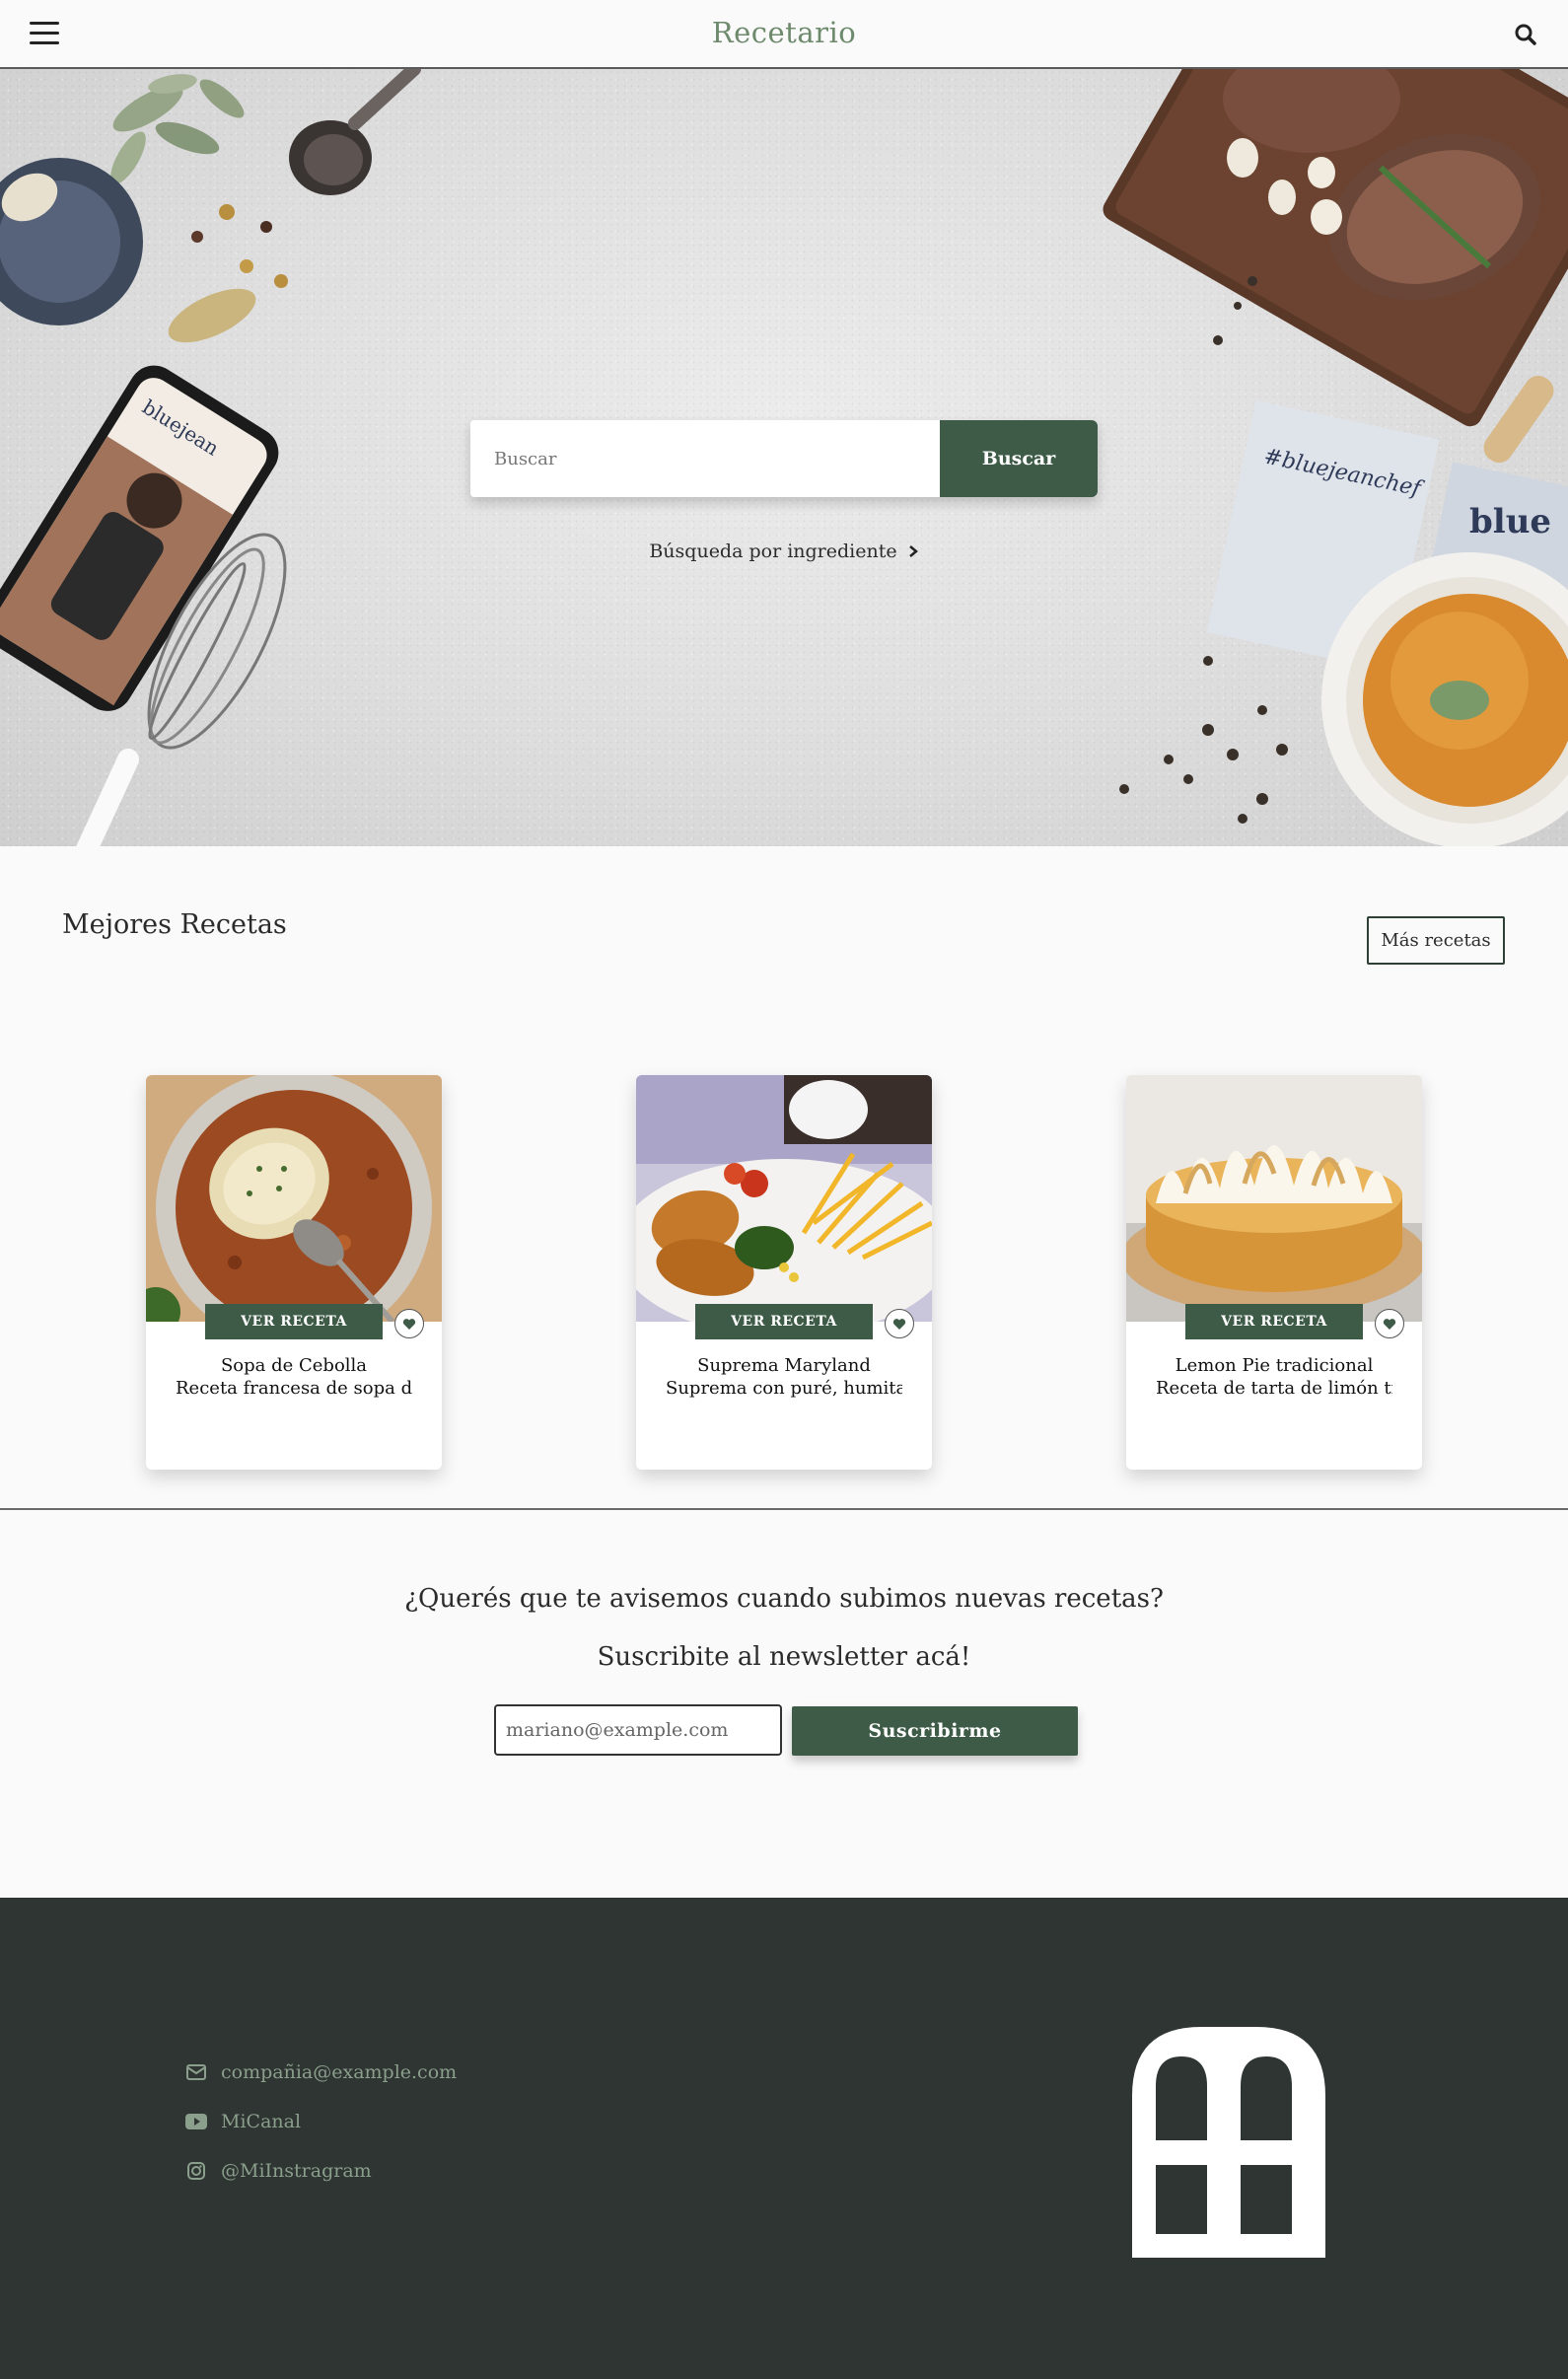  I want to click on ingredient-search-link: Búsqueda por ingrediente, so click(783, 551).